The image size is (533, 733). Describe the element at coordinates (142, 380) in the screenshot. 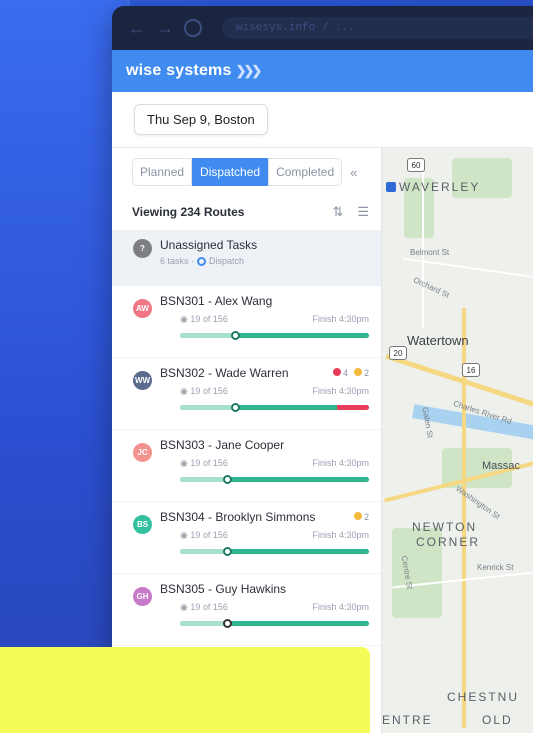

I see `driver-avatar: WW` at that location.